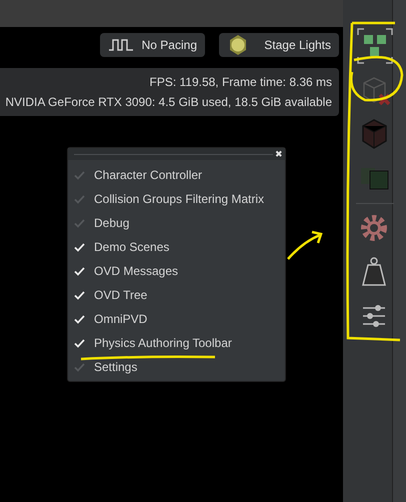  Describe the element at coordinates (176, 223) in the screenshot. I see `menu-item: Debug` at that location.